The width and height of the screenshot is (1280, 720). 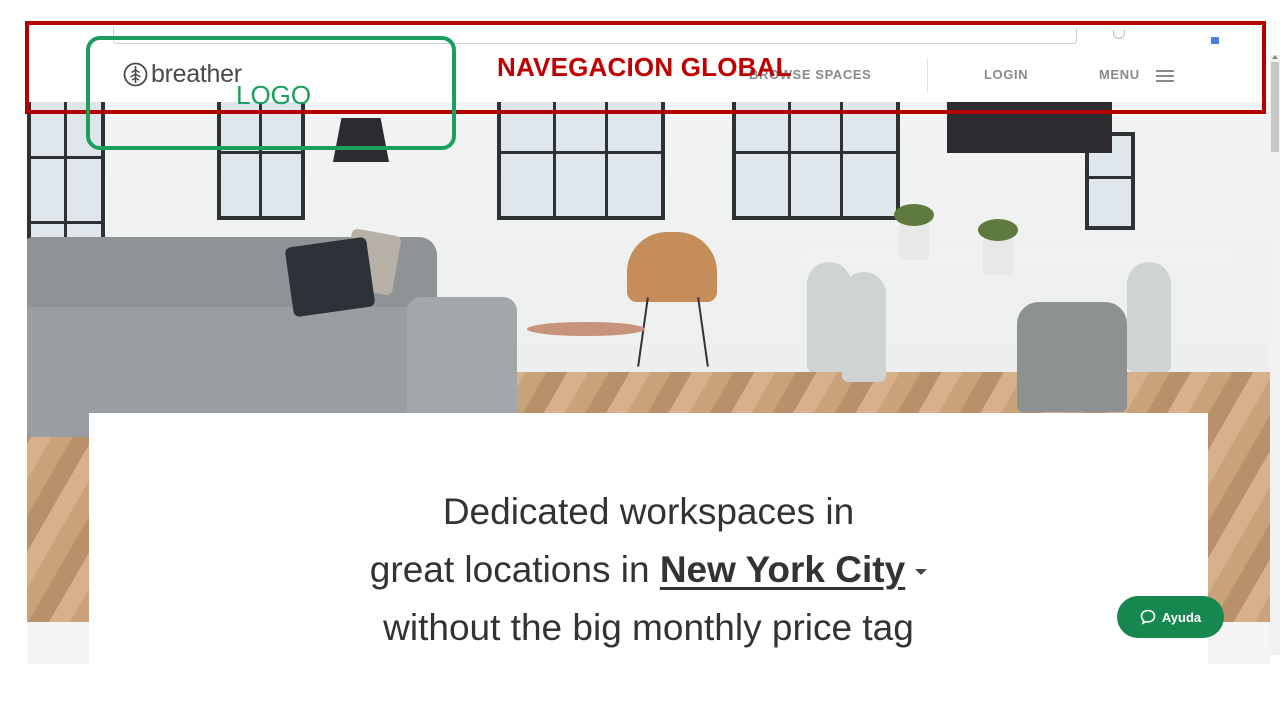 I want to click on scroll-up-arrow-icon, so click(x=1275, y=57).